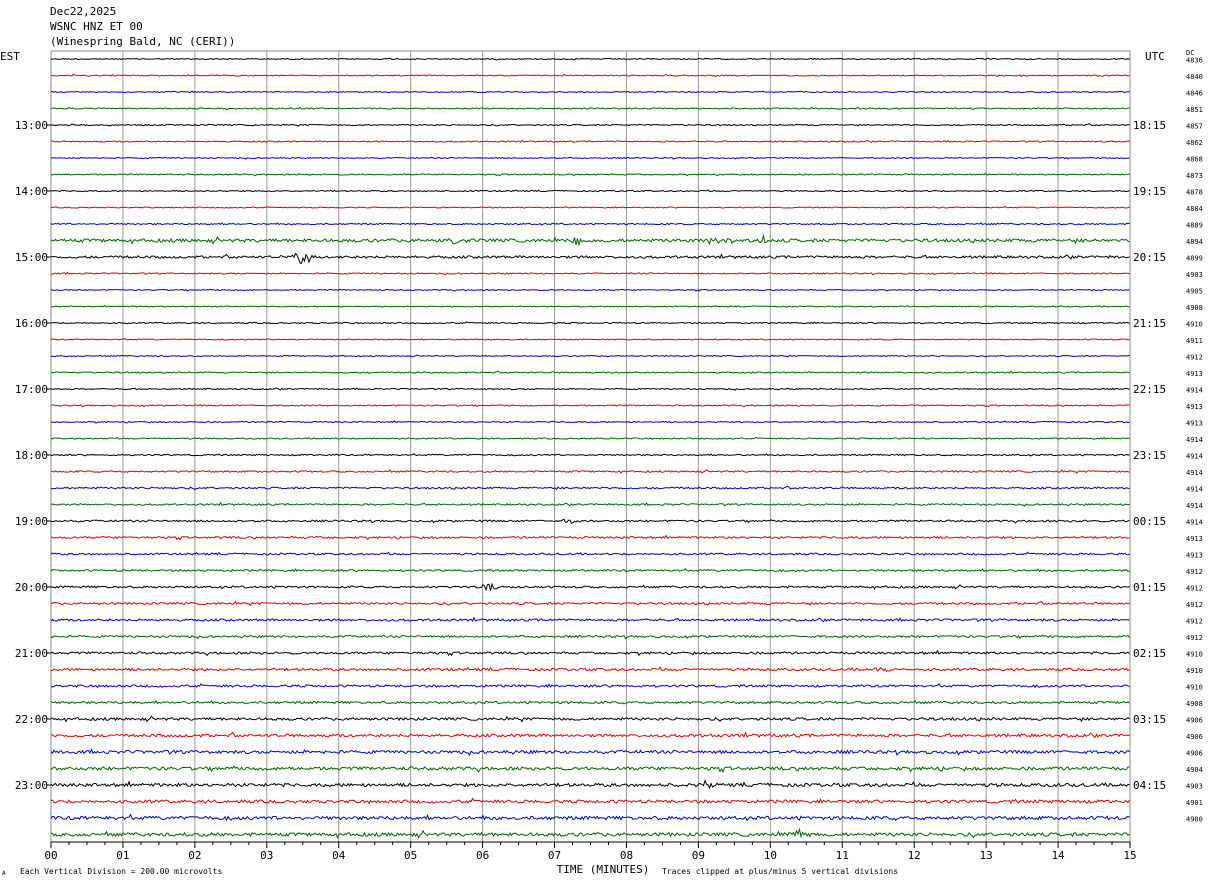 The image size is (1210, 886). What do you see at coordinates (339, 855) in the screenshot?
I see `x-tick-label: 04` at bounding box center [339, 855].